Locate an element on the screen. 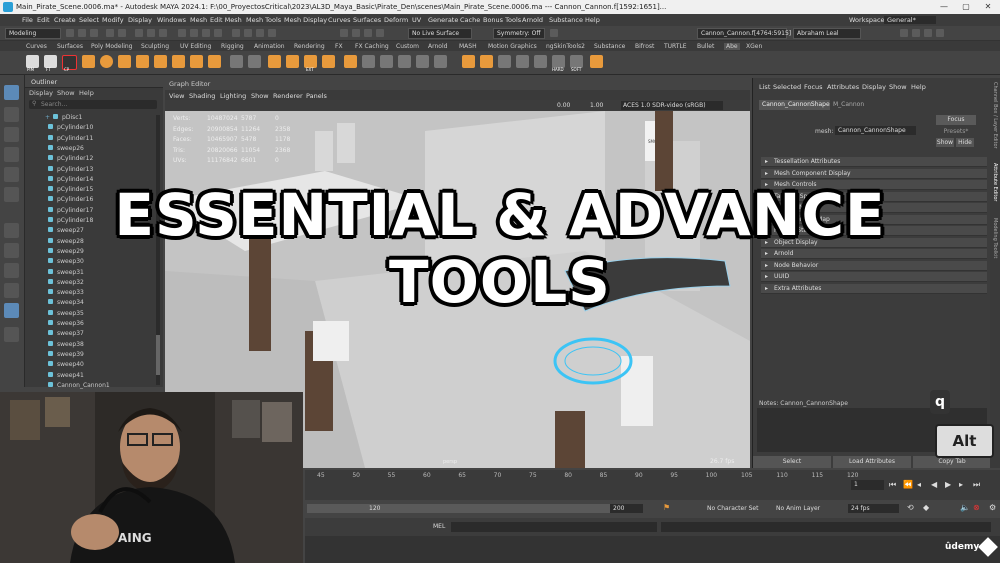 The height and width of the screenshot is (563, 1000). outliner-item: sweep36 is located at coordinates (64, 325).